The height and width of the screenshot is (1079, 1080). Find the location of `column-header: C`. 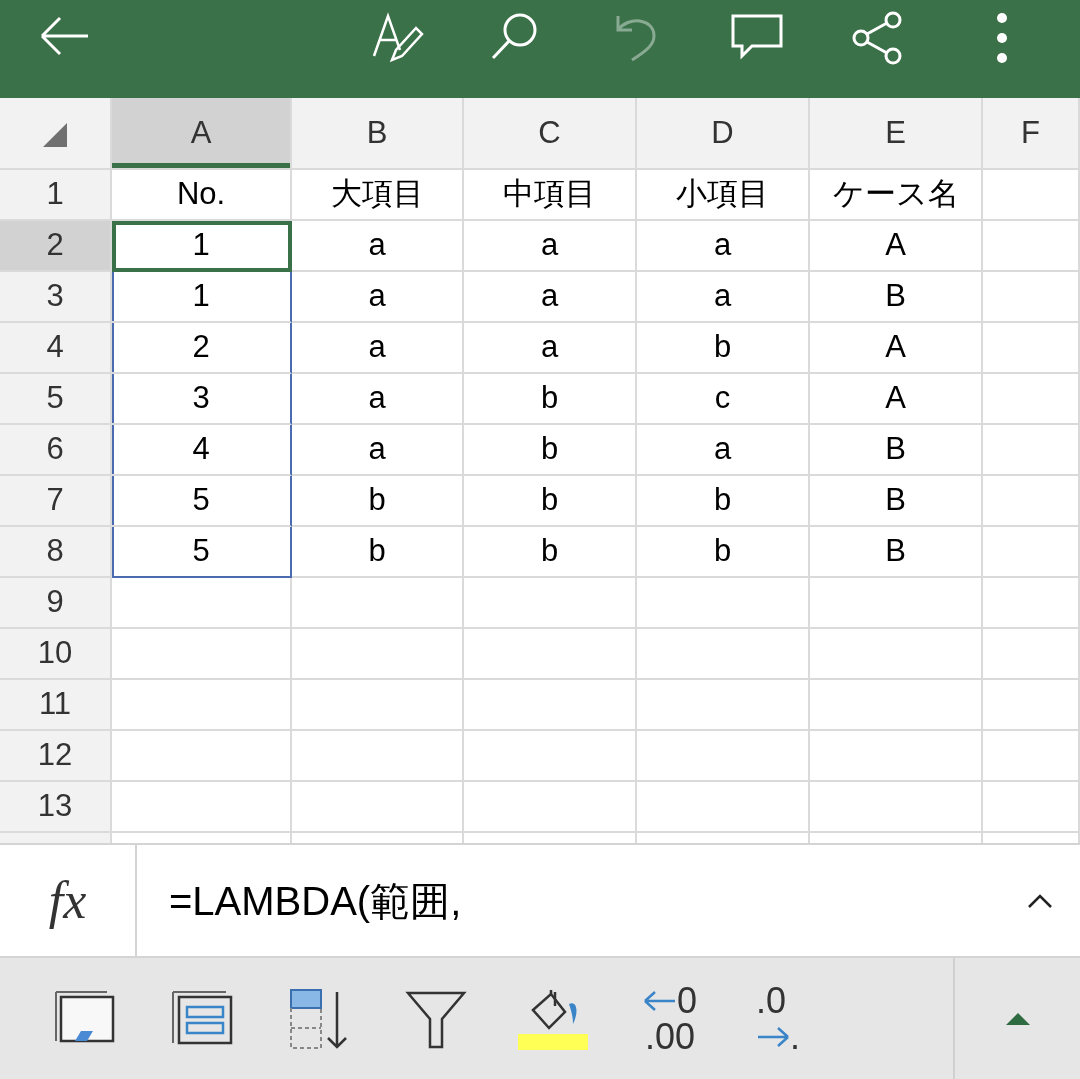

column-header: C is located at coordinates (550, 134).